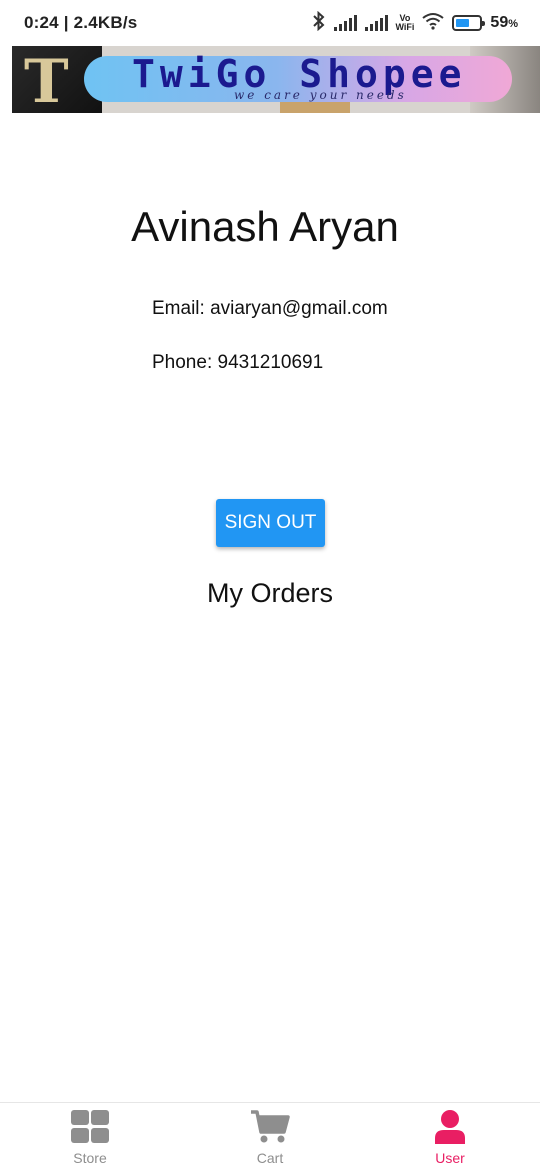 The image size is (540, 1170). Describe the element at coordinates (319, 23) in the screenshot. I see `bluetooth-icon` at that location.